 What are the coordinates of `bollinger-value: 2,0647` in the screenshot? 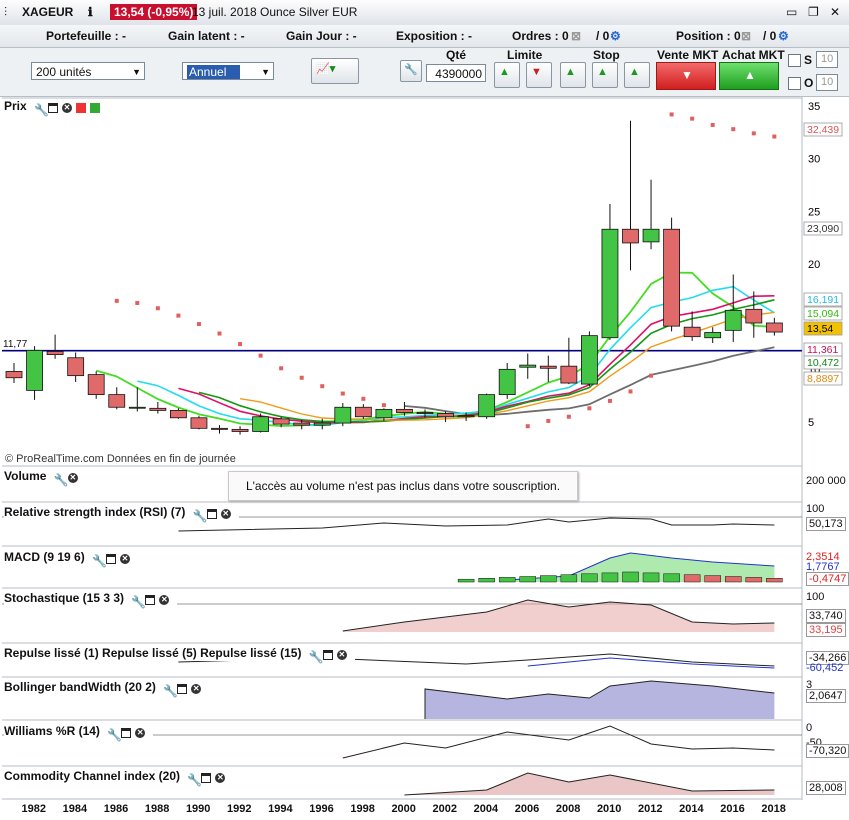 It's located at (826, 696).